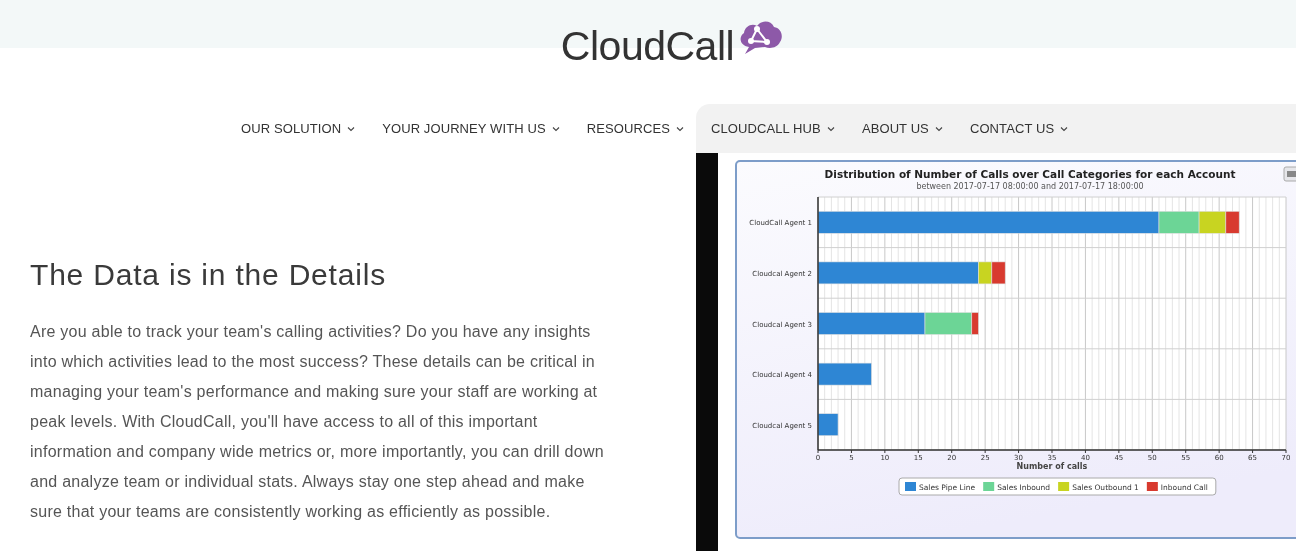 The height and width of the screenshot is (551, 1296). What do you see at coordinates (1030, 186) in the screenshot?
I see `chart-subtitle: between 2017-07-17 08:00:00 and 2017-07-17 18:00:00` at bounding box center [1030, 186].